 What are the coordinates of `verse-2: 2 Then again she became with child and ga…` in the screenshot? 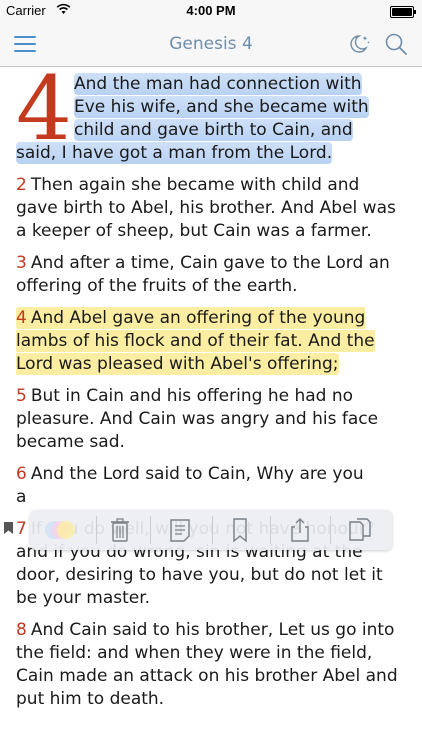 It's located at (211, 208).